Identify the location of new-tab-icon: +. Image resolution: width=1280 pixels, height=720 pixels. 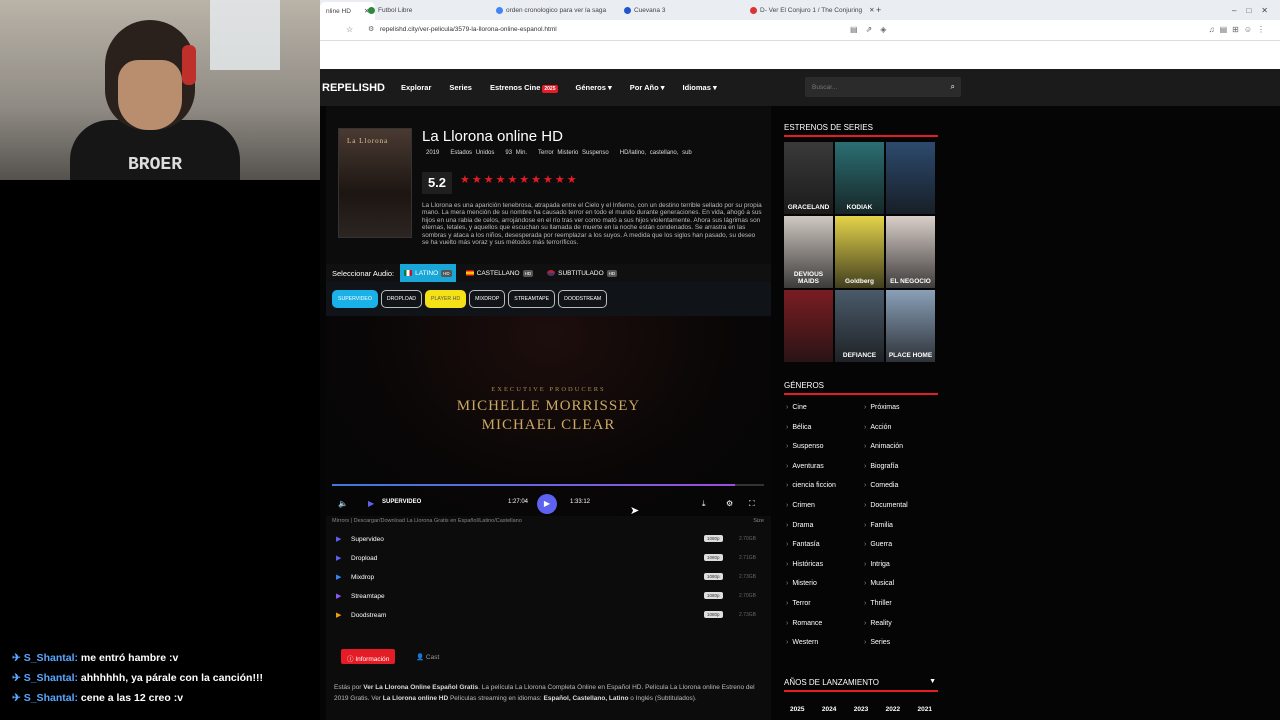
(878, 10).